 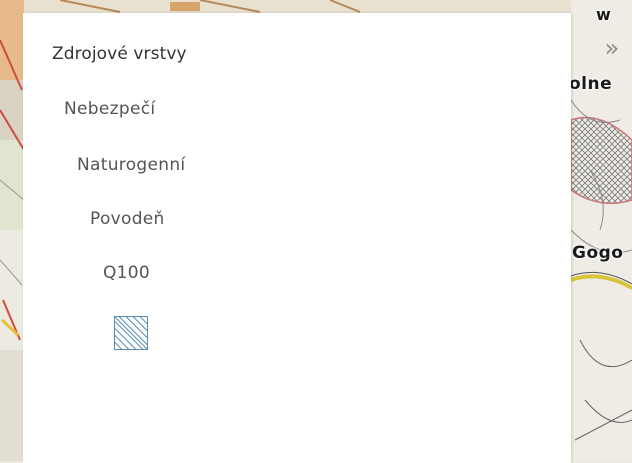 I want to click on map-label: olne, so click(x=591, y=84).